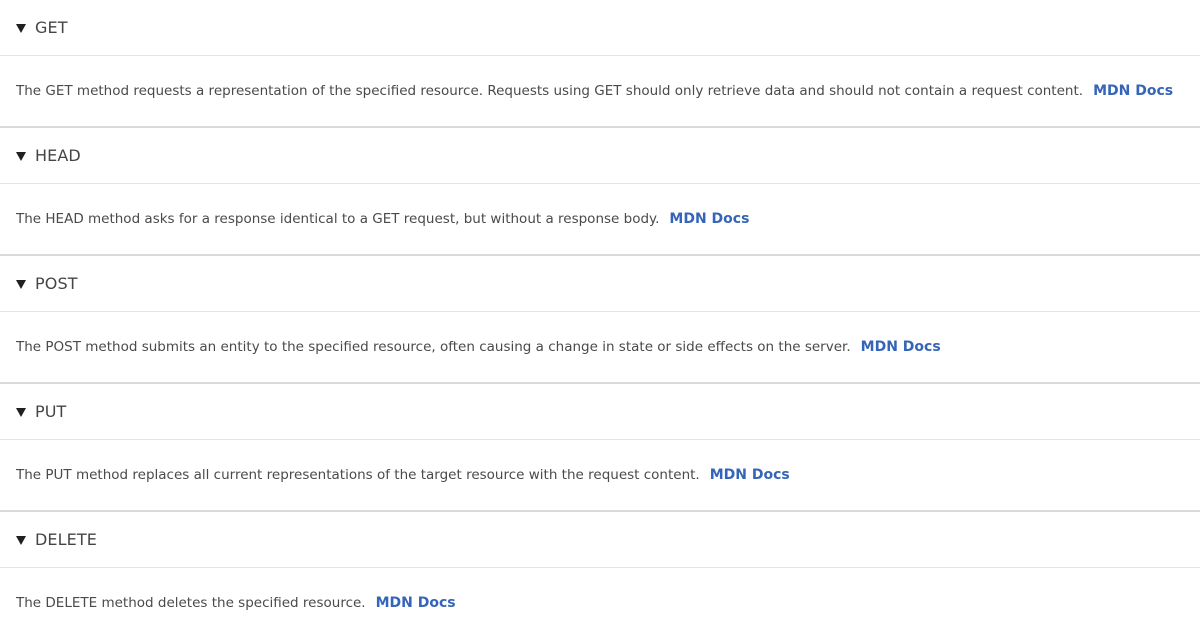 This screenshot has height=640, width=1200. What do you see at coordinates (600, 412) in the screenshot?
I see `method-summary-put: PUT` at bounding box center [600, 412].